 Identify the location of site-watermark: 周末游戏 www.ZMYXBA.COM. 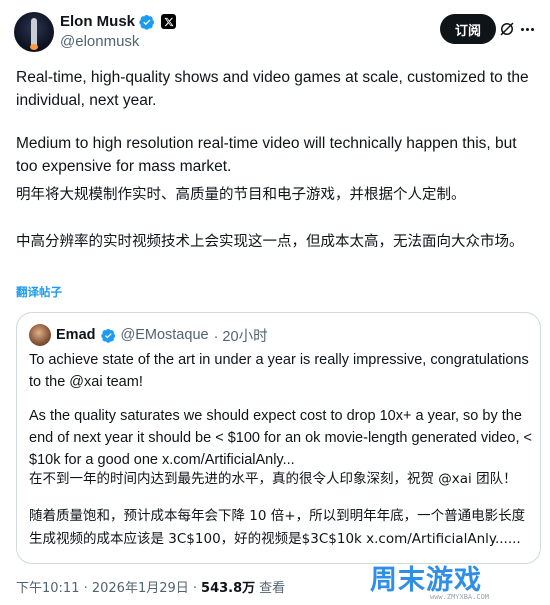
(450, 580).